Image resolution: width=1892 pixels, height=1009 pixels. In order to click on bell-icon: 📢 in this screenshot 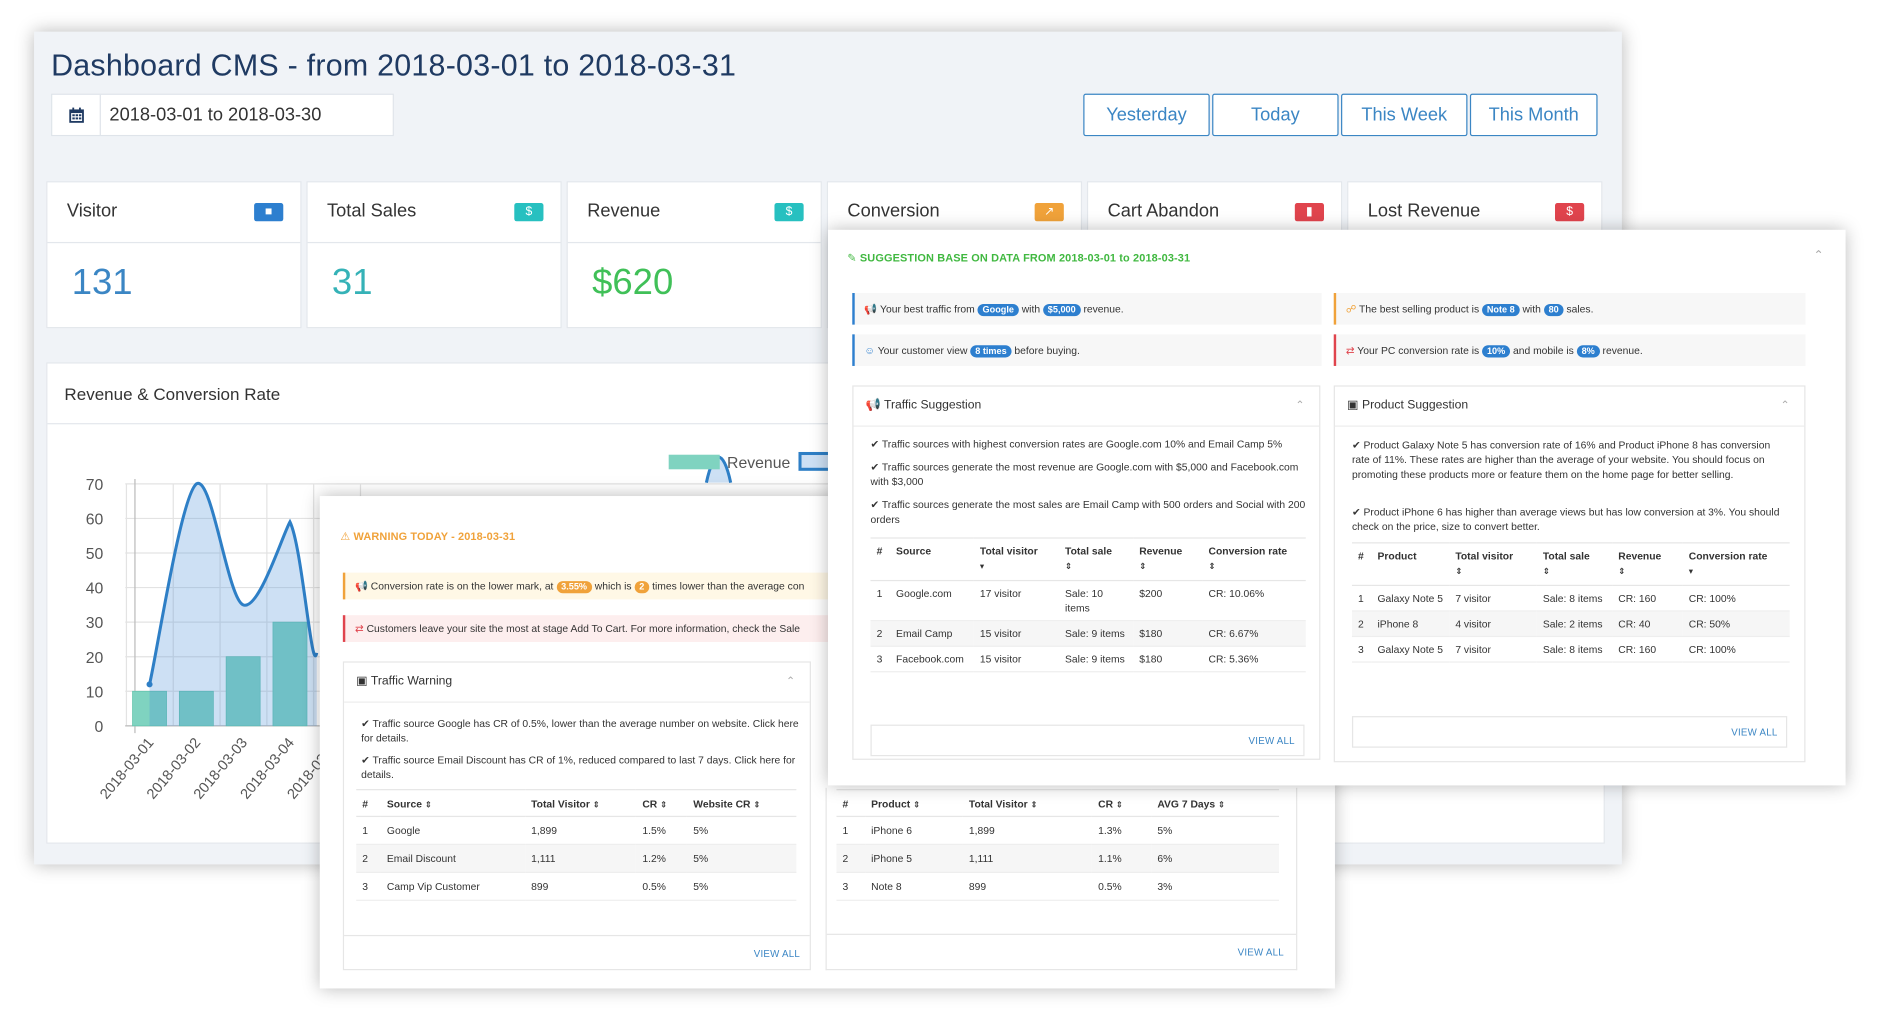, I will do `click(361, 586)`.